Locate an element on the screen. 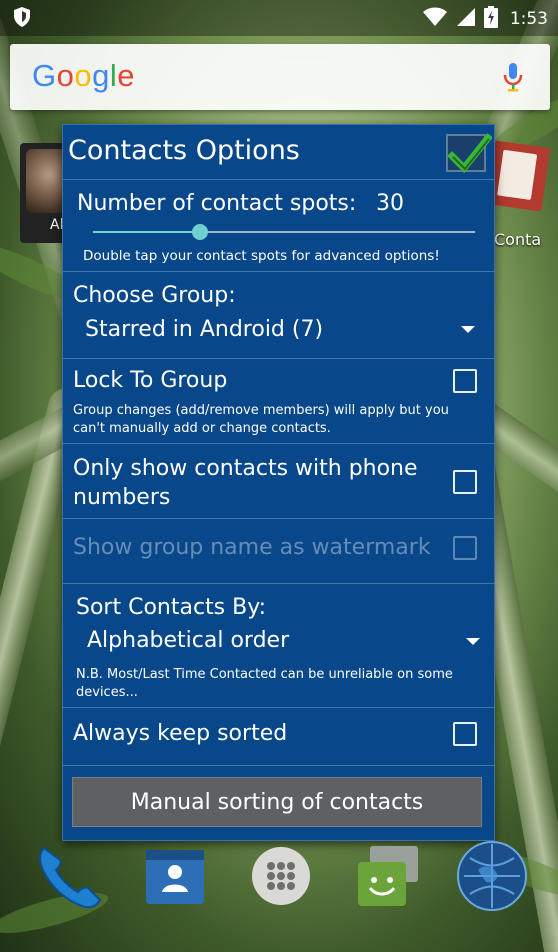  choose-group-label: Choose Group: is located at coordinates (154, 295).